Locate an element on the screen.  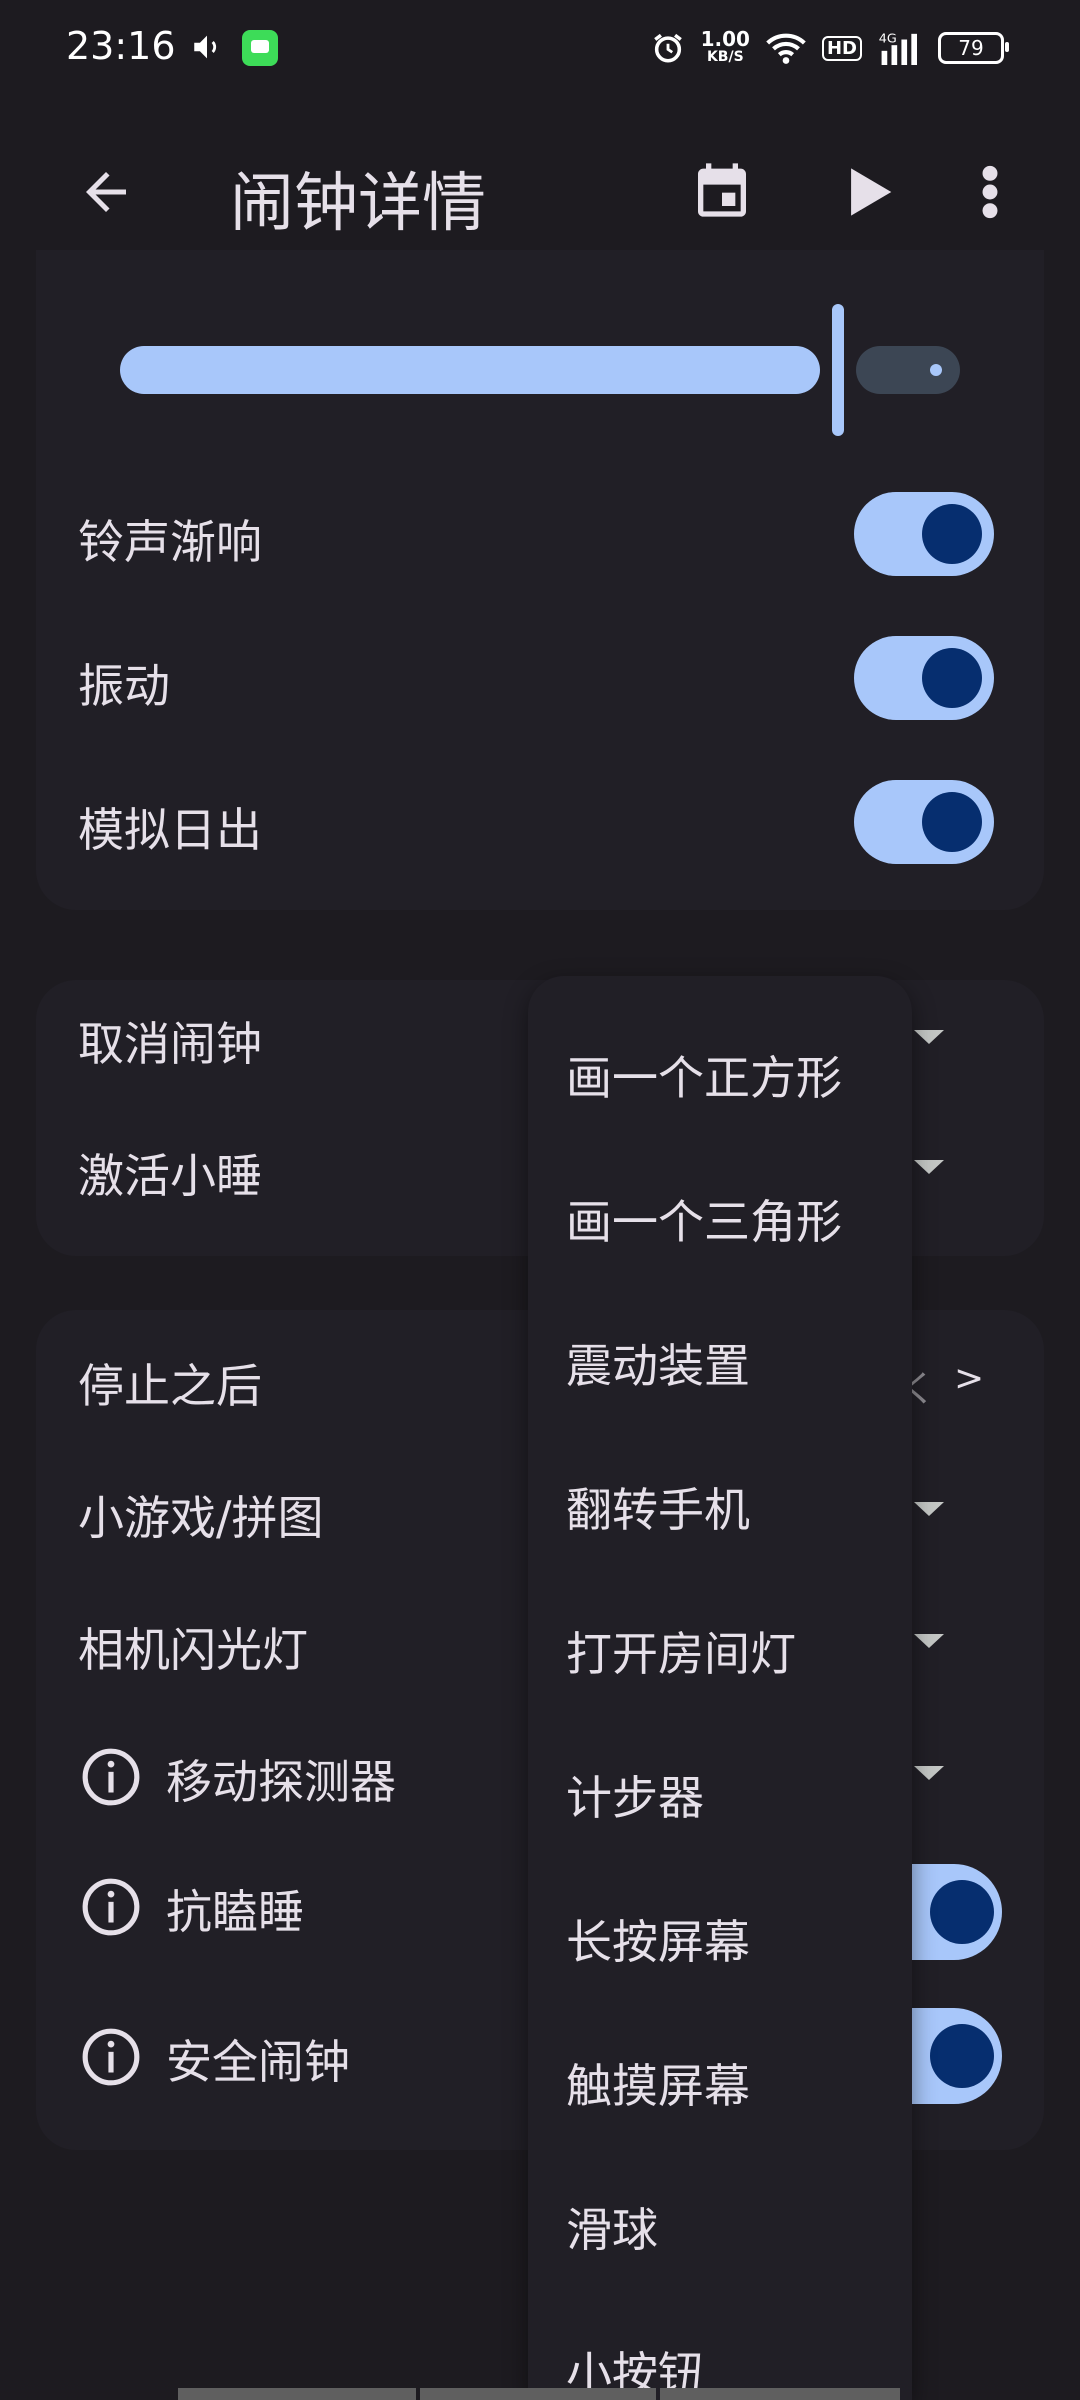
crescendo-toggle is located at coordinates (924, 534).